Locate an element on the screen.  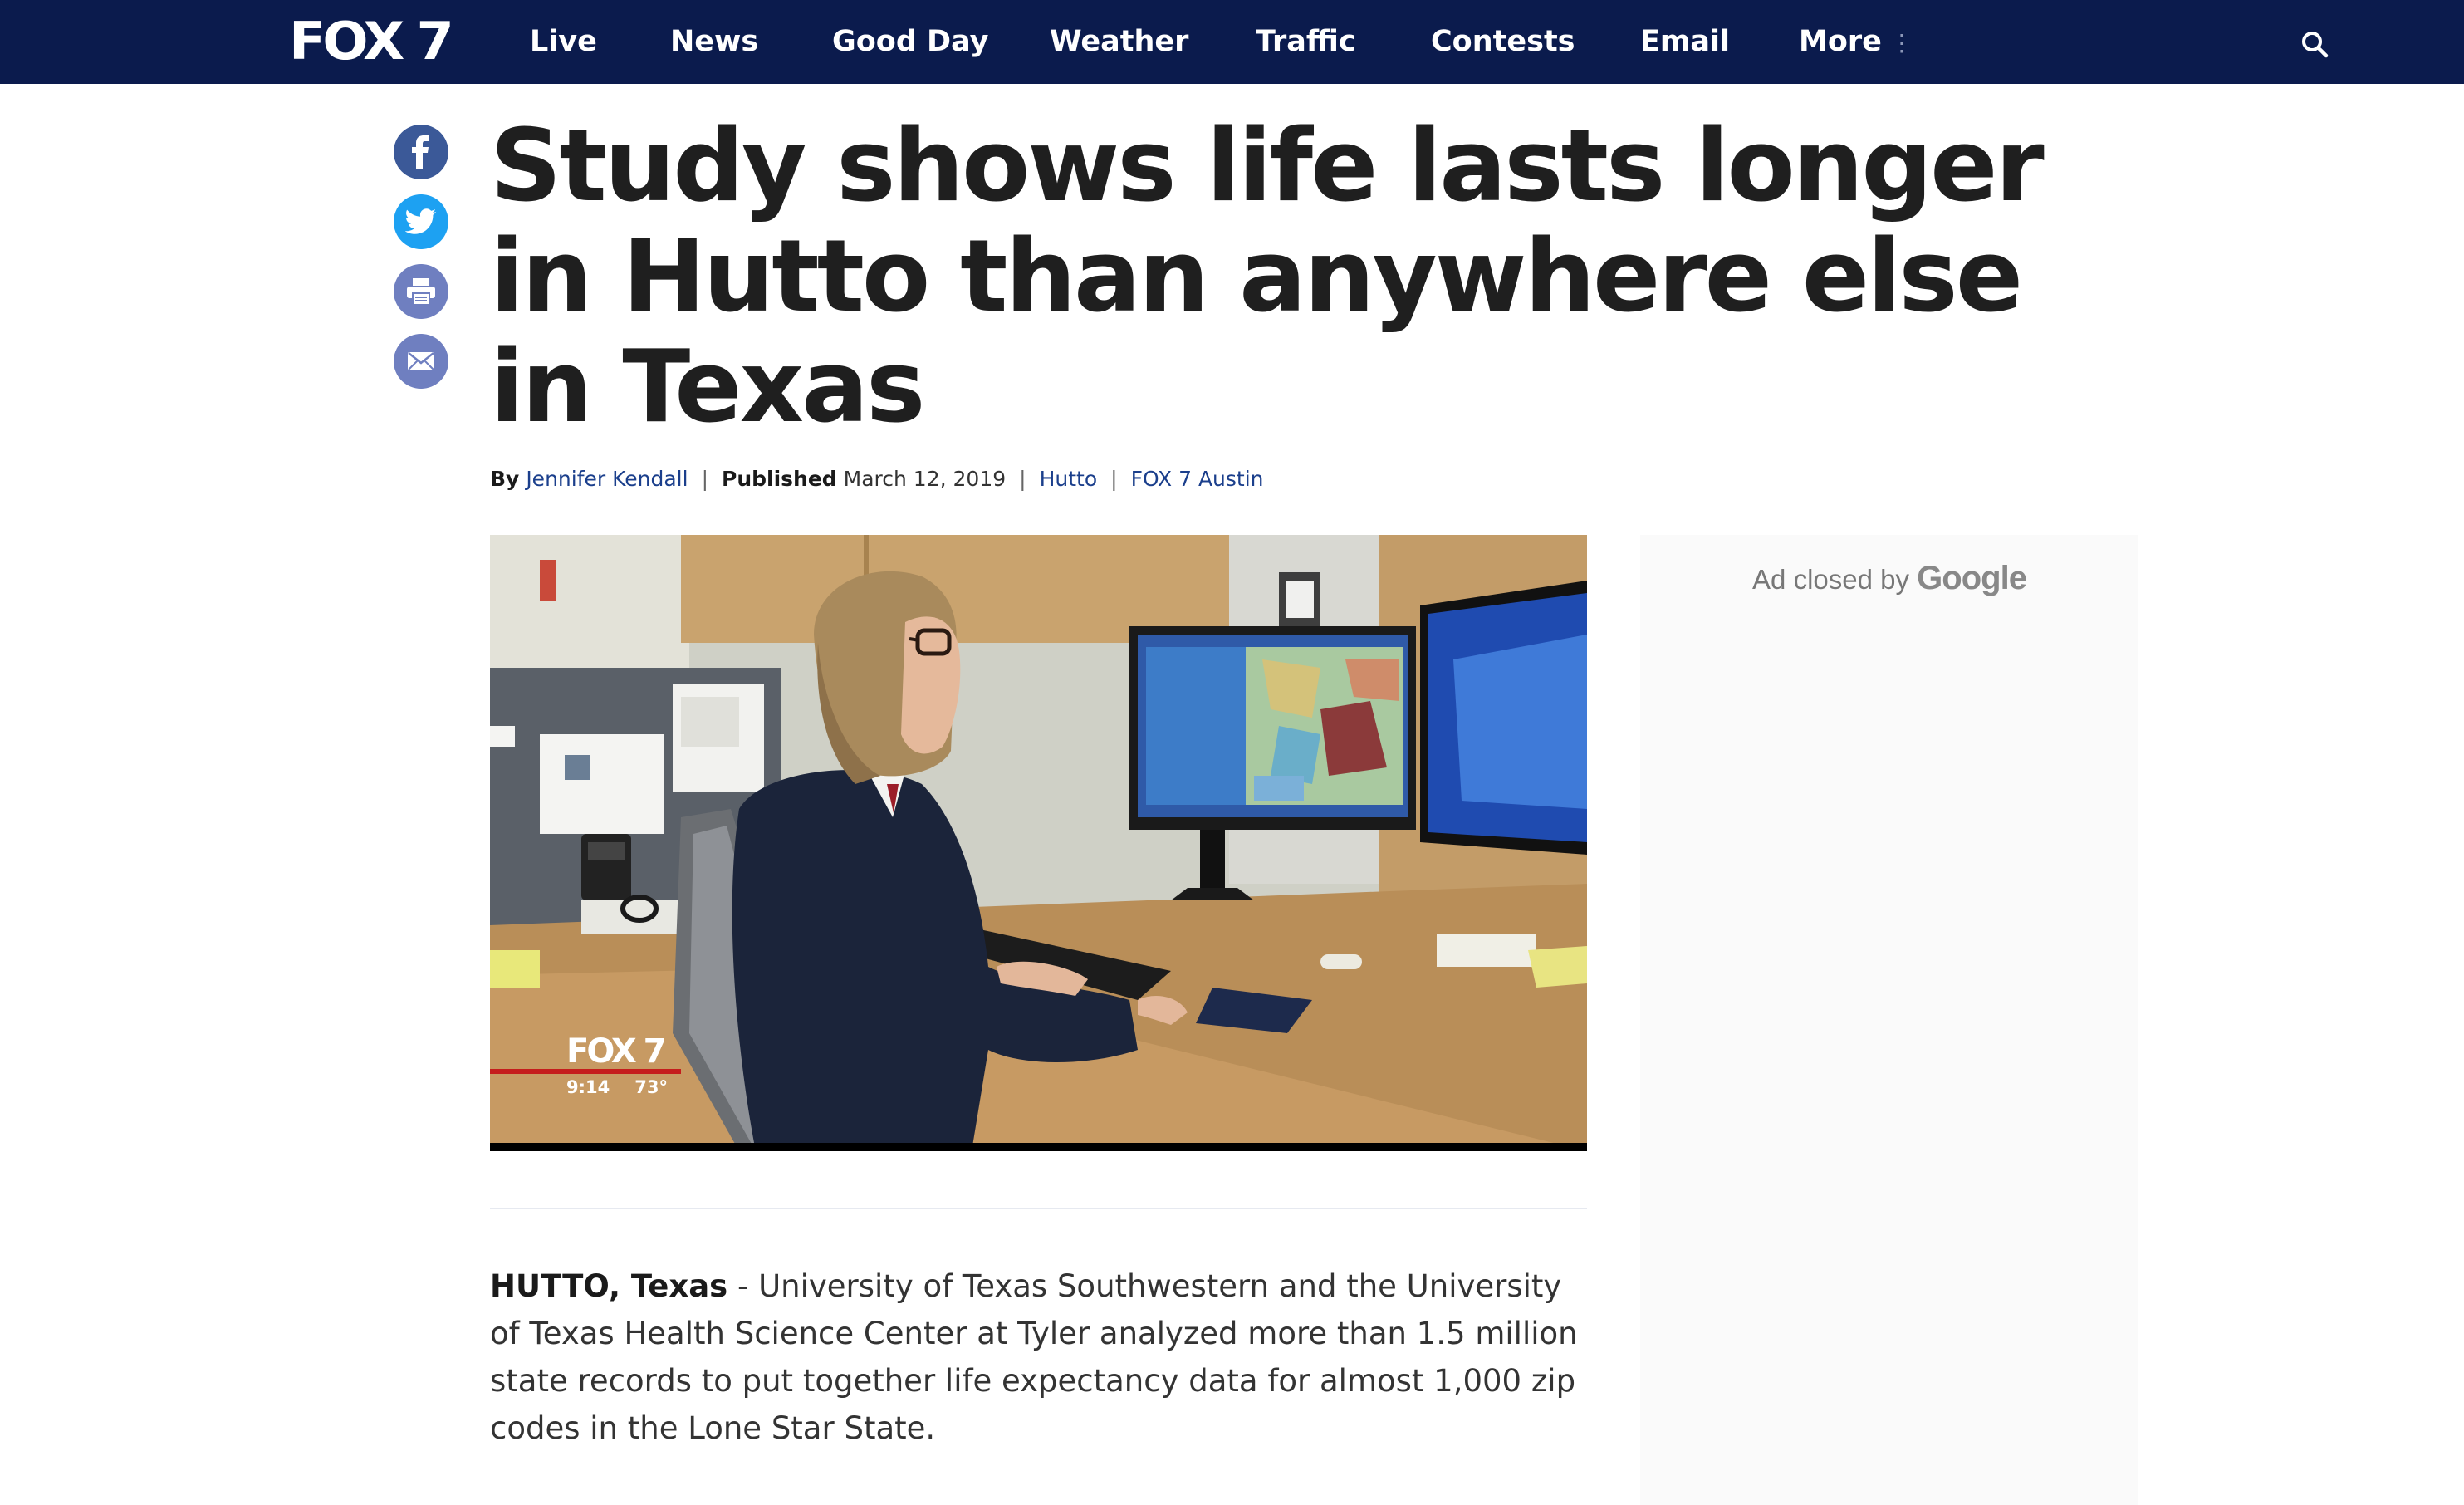
article-dateline: HUTTO, Texas is located at coordinates (609, 1286).